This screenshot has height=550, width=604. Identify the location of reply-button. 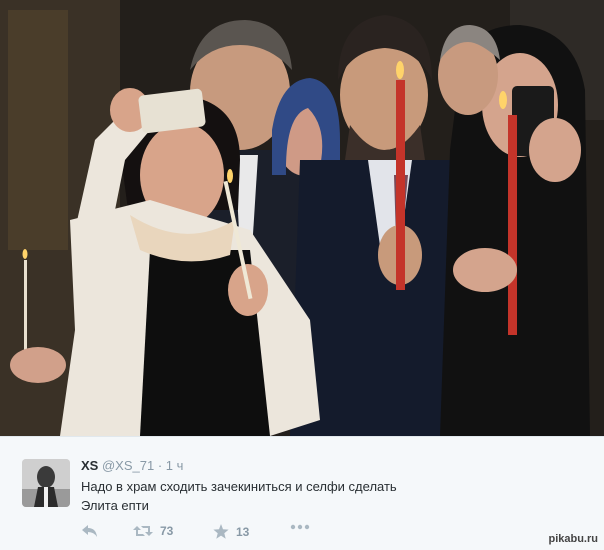
(89, 531).